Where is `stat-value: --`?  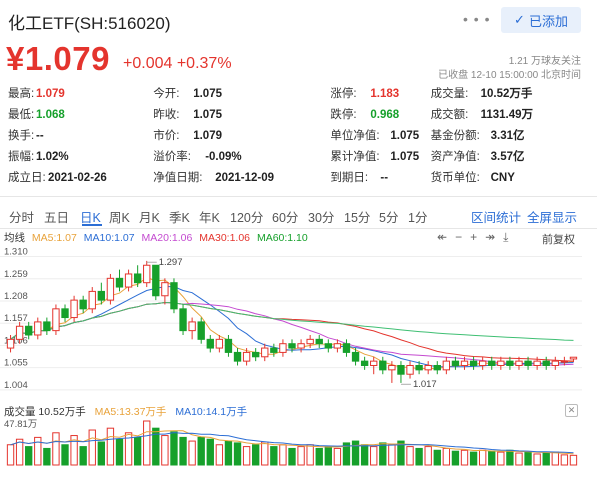
stat-value: -- is located at coordinates (40, 136).